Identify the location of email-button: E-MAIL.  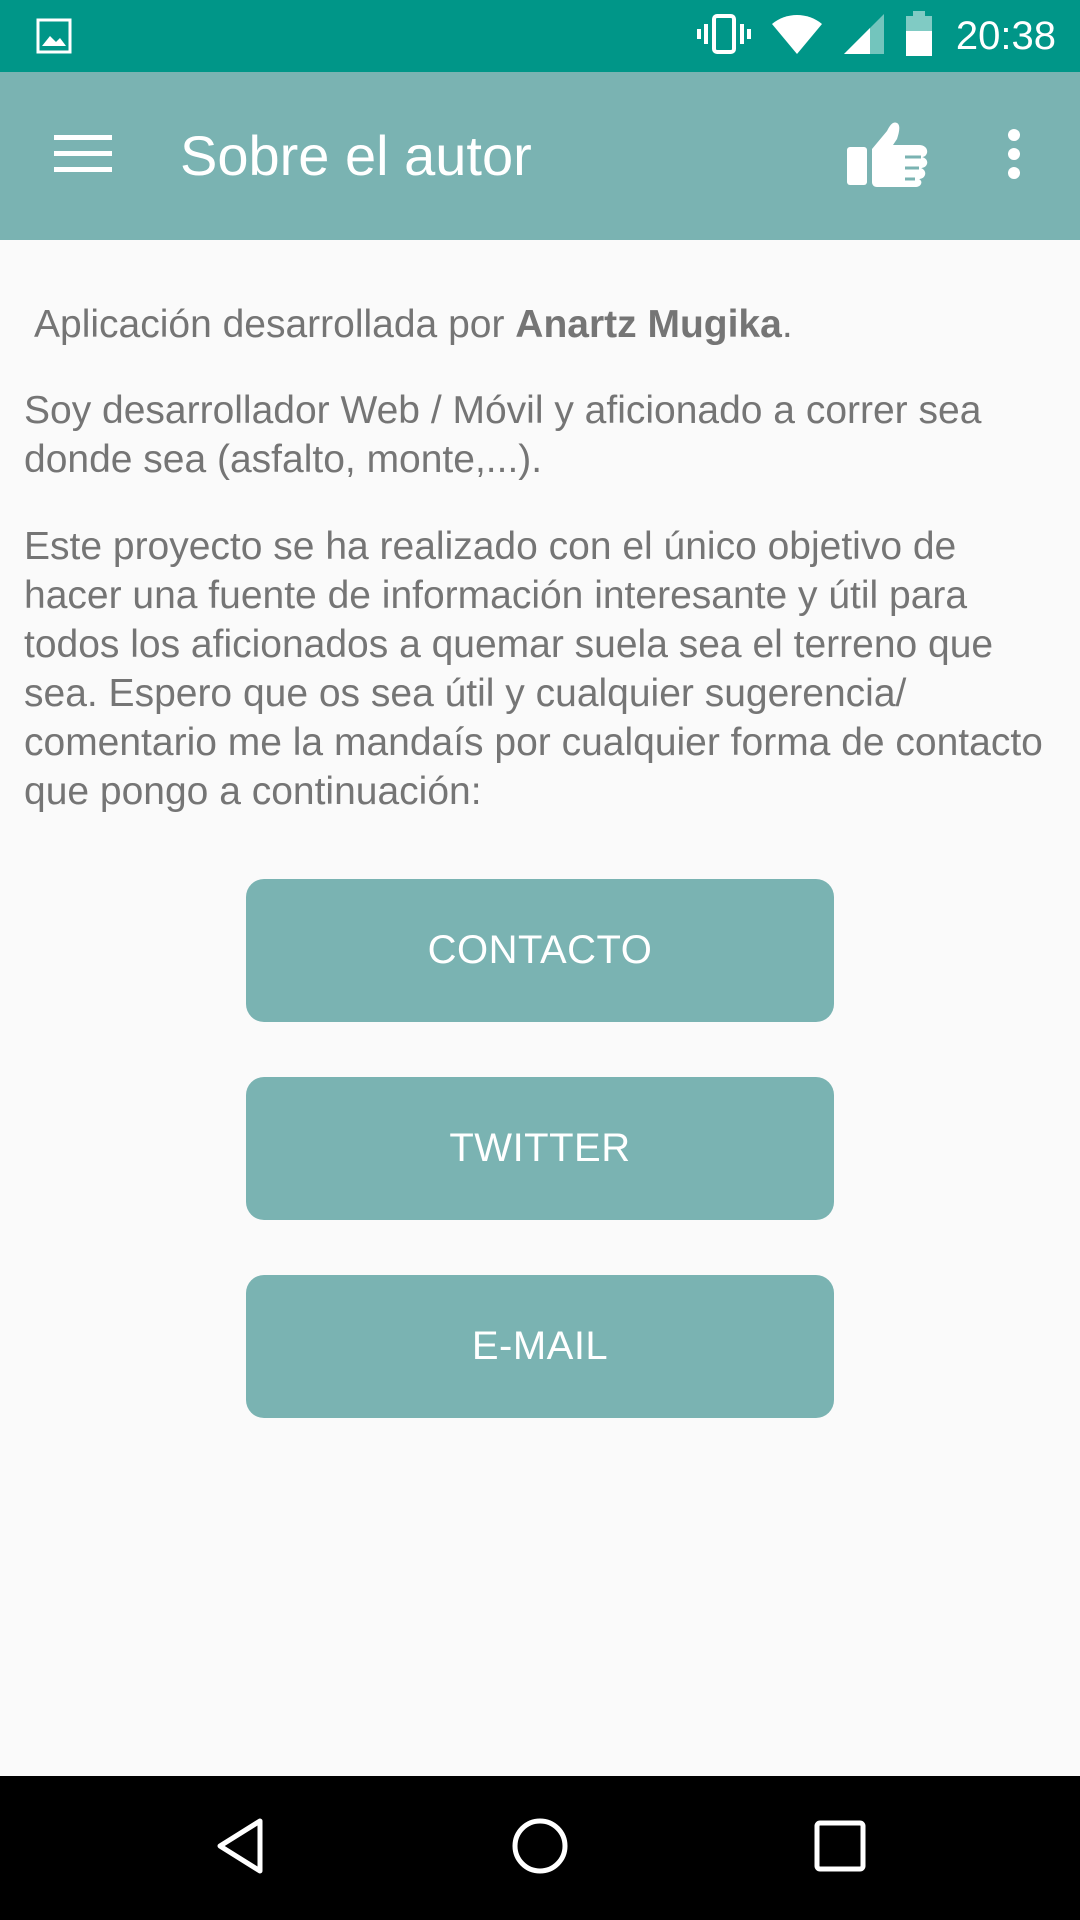
(540, 1346).